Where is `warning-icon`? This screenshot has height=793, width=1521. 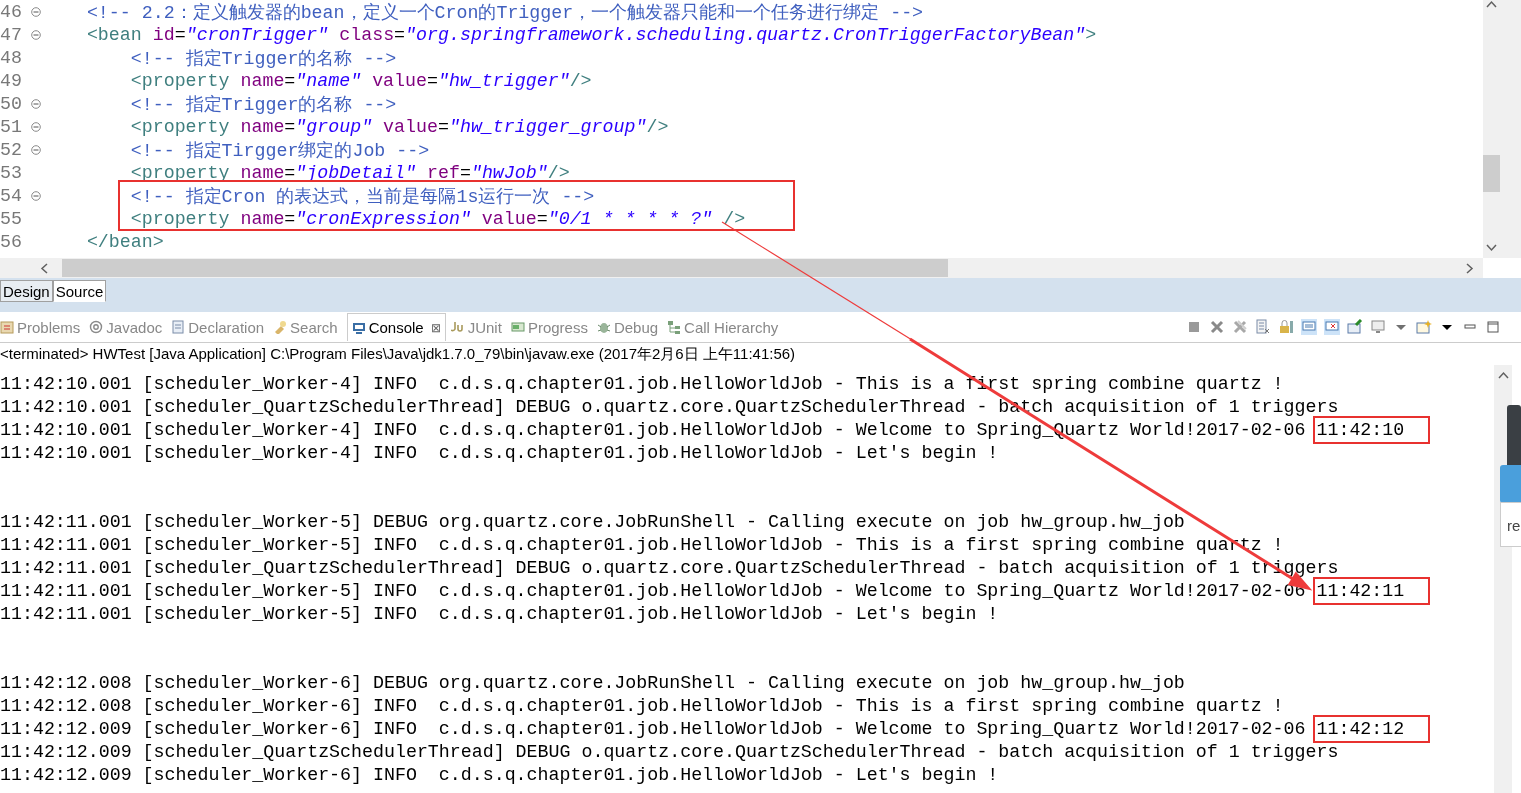
warning-icon is located at coordinates (7, 327).